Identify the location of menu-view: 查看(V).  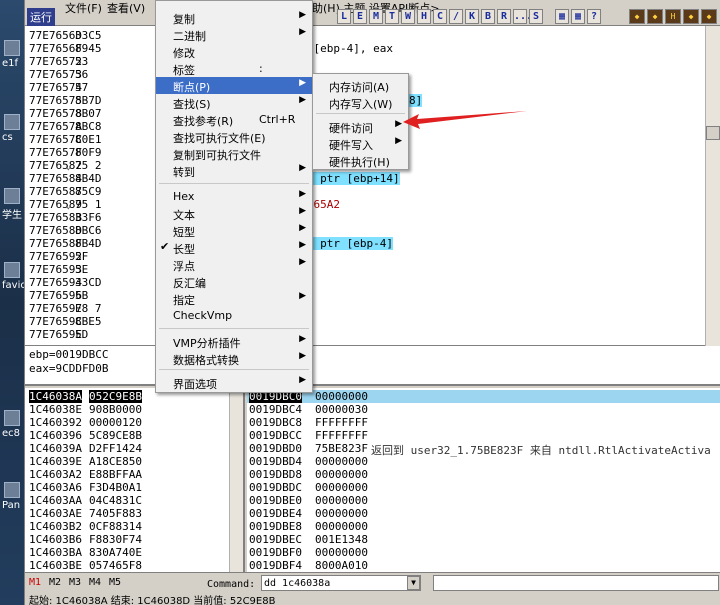
(126, 8).